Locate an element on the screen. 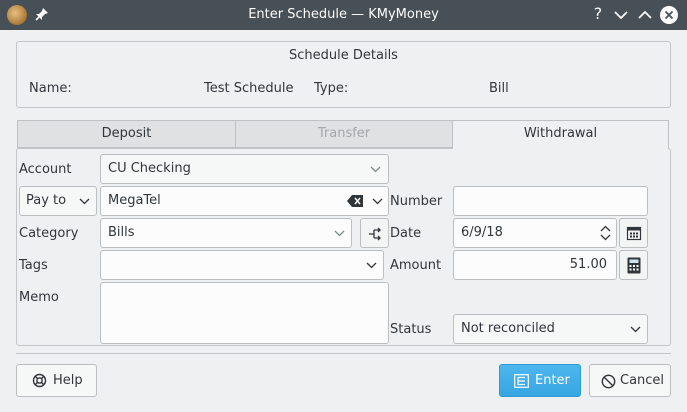 The width and height of the screenshot is (687, 412). date-input: 6/9/18 is located at coordinates (535, 233).